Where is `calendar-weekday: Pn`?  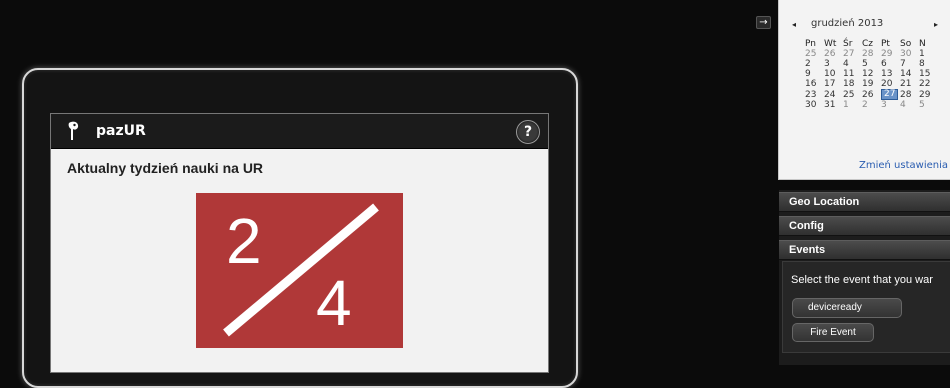 calendar-weekday: Pn is located at coordinates (810, 43).